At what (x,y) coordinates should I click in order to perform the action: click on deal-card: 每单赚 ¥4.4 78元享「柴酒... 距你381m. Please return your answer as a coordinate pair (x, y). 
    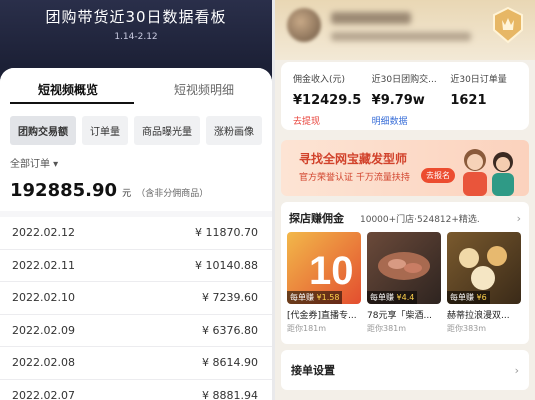
    Looking at the image, I should click on (404, 283).